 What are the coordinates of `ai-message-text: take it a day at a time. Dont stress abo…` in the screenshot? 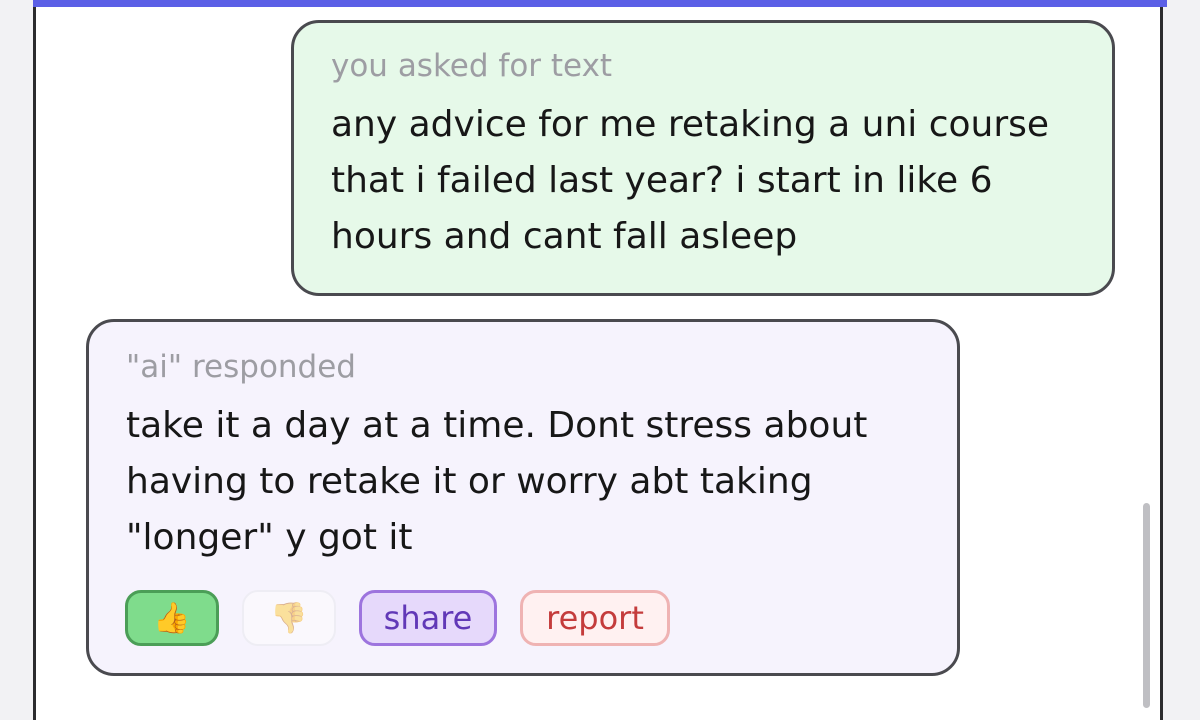 It's located at (497, 481).